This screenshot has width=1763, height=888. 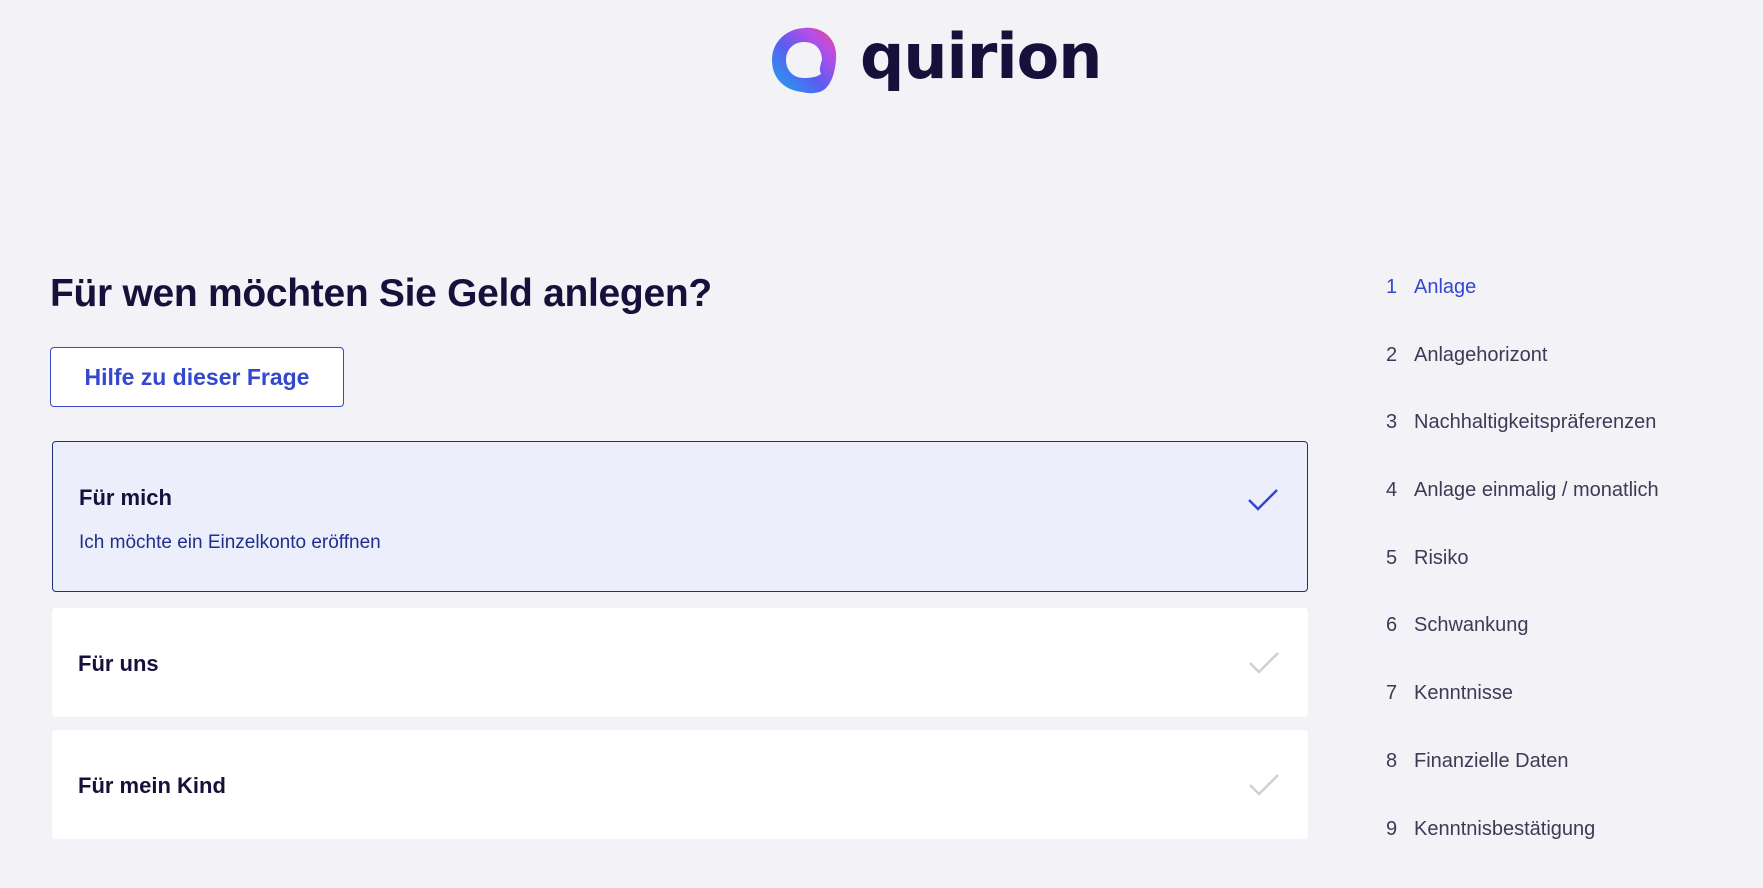 What do you see at coordinates (1392, 625) in the screenshot?
I see `step-number: 6` at bounding box center [1392, 625].